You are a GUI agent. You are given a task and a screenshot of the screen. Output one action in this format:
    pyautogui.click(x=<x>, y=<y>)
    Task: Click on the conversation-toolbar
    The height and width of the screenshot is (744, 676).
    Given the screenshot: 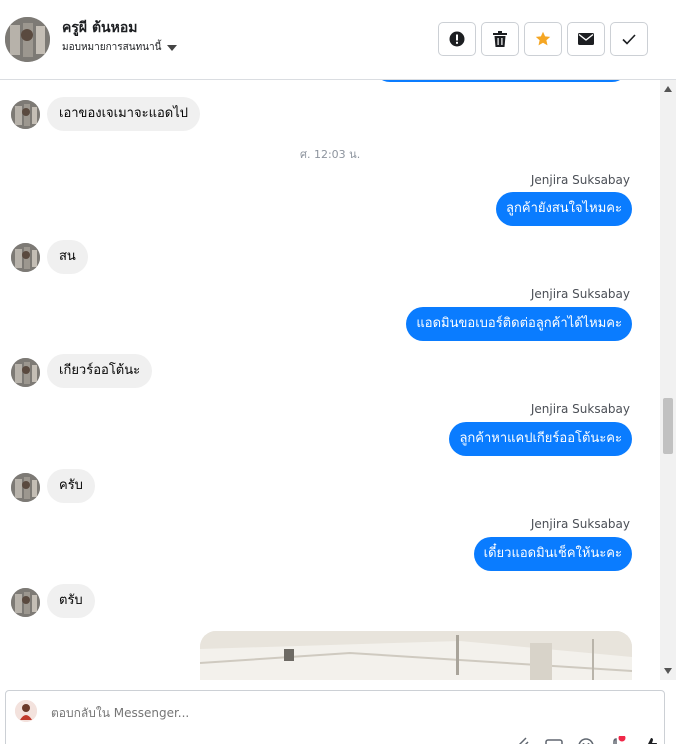 What is the action you would take?
    pyautogui.click(x=543, y=39)
    